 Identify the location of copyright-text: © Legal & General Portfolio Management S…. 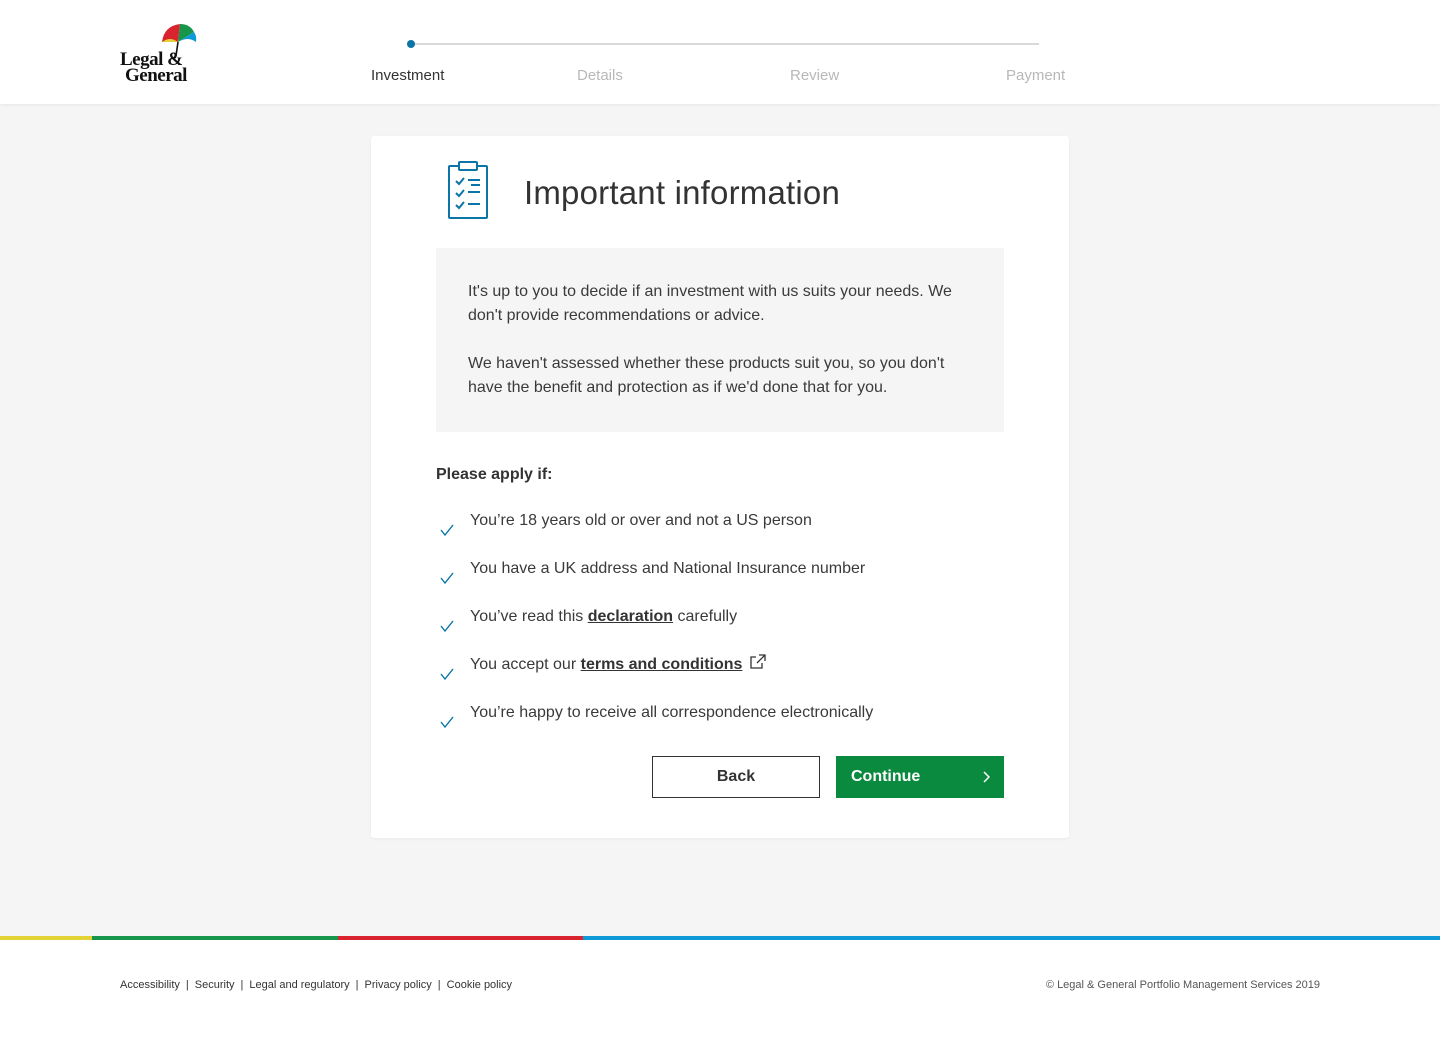
(1182, 985).